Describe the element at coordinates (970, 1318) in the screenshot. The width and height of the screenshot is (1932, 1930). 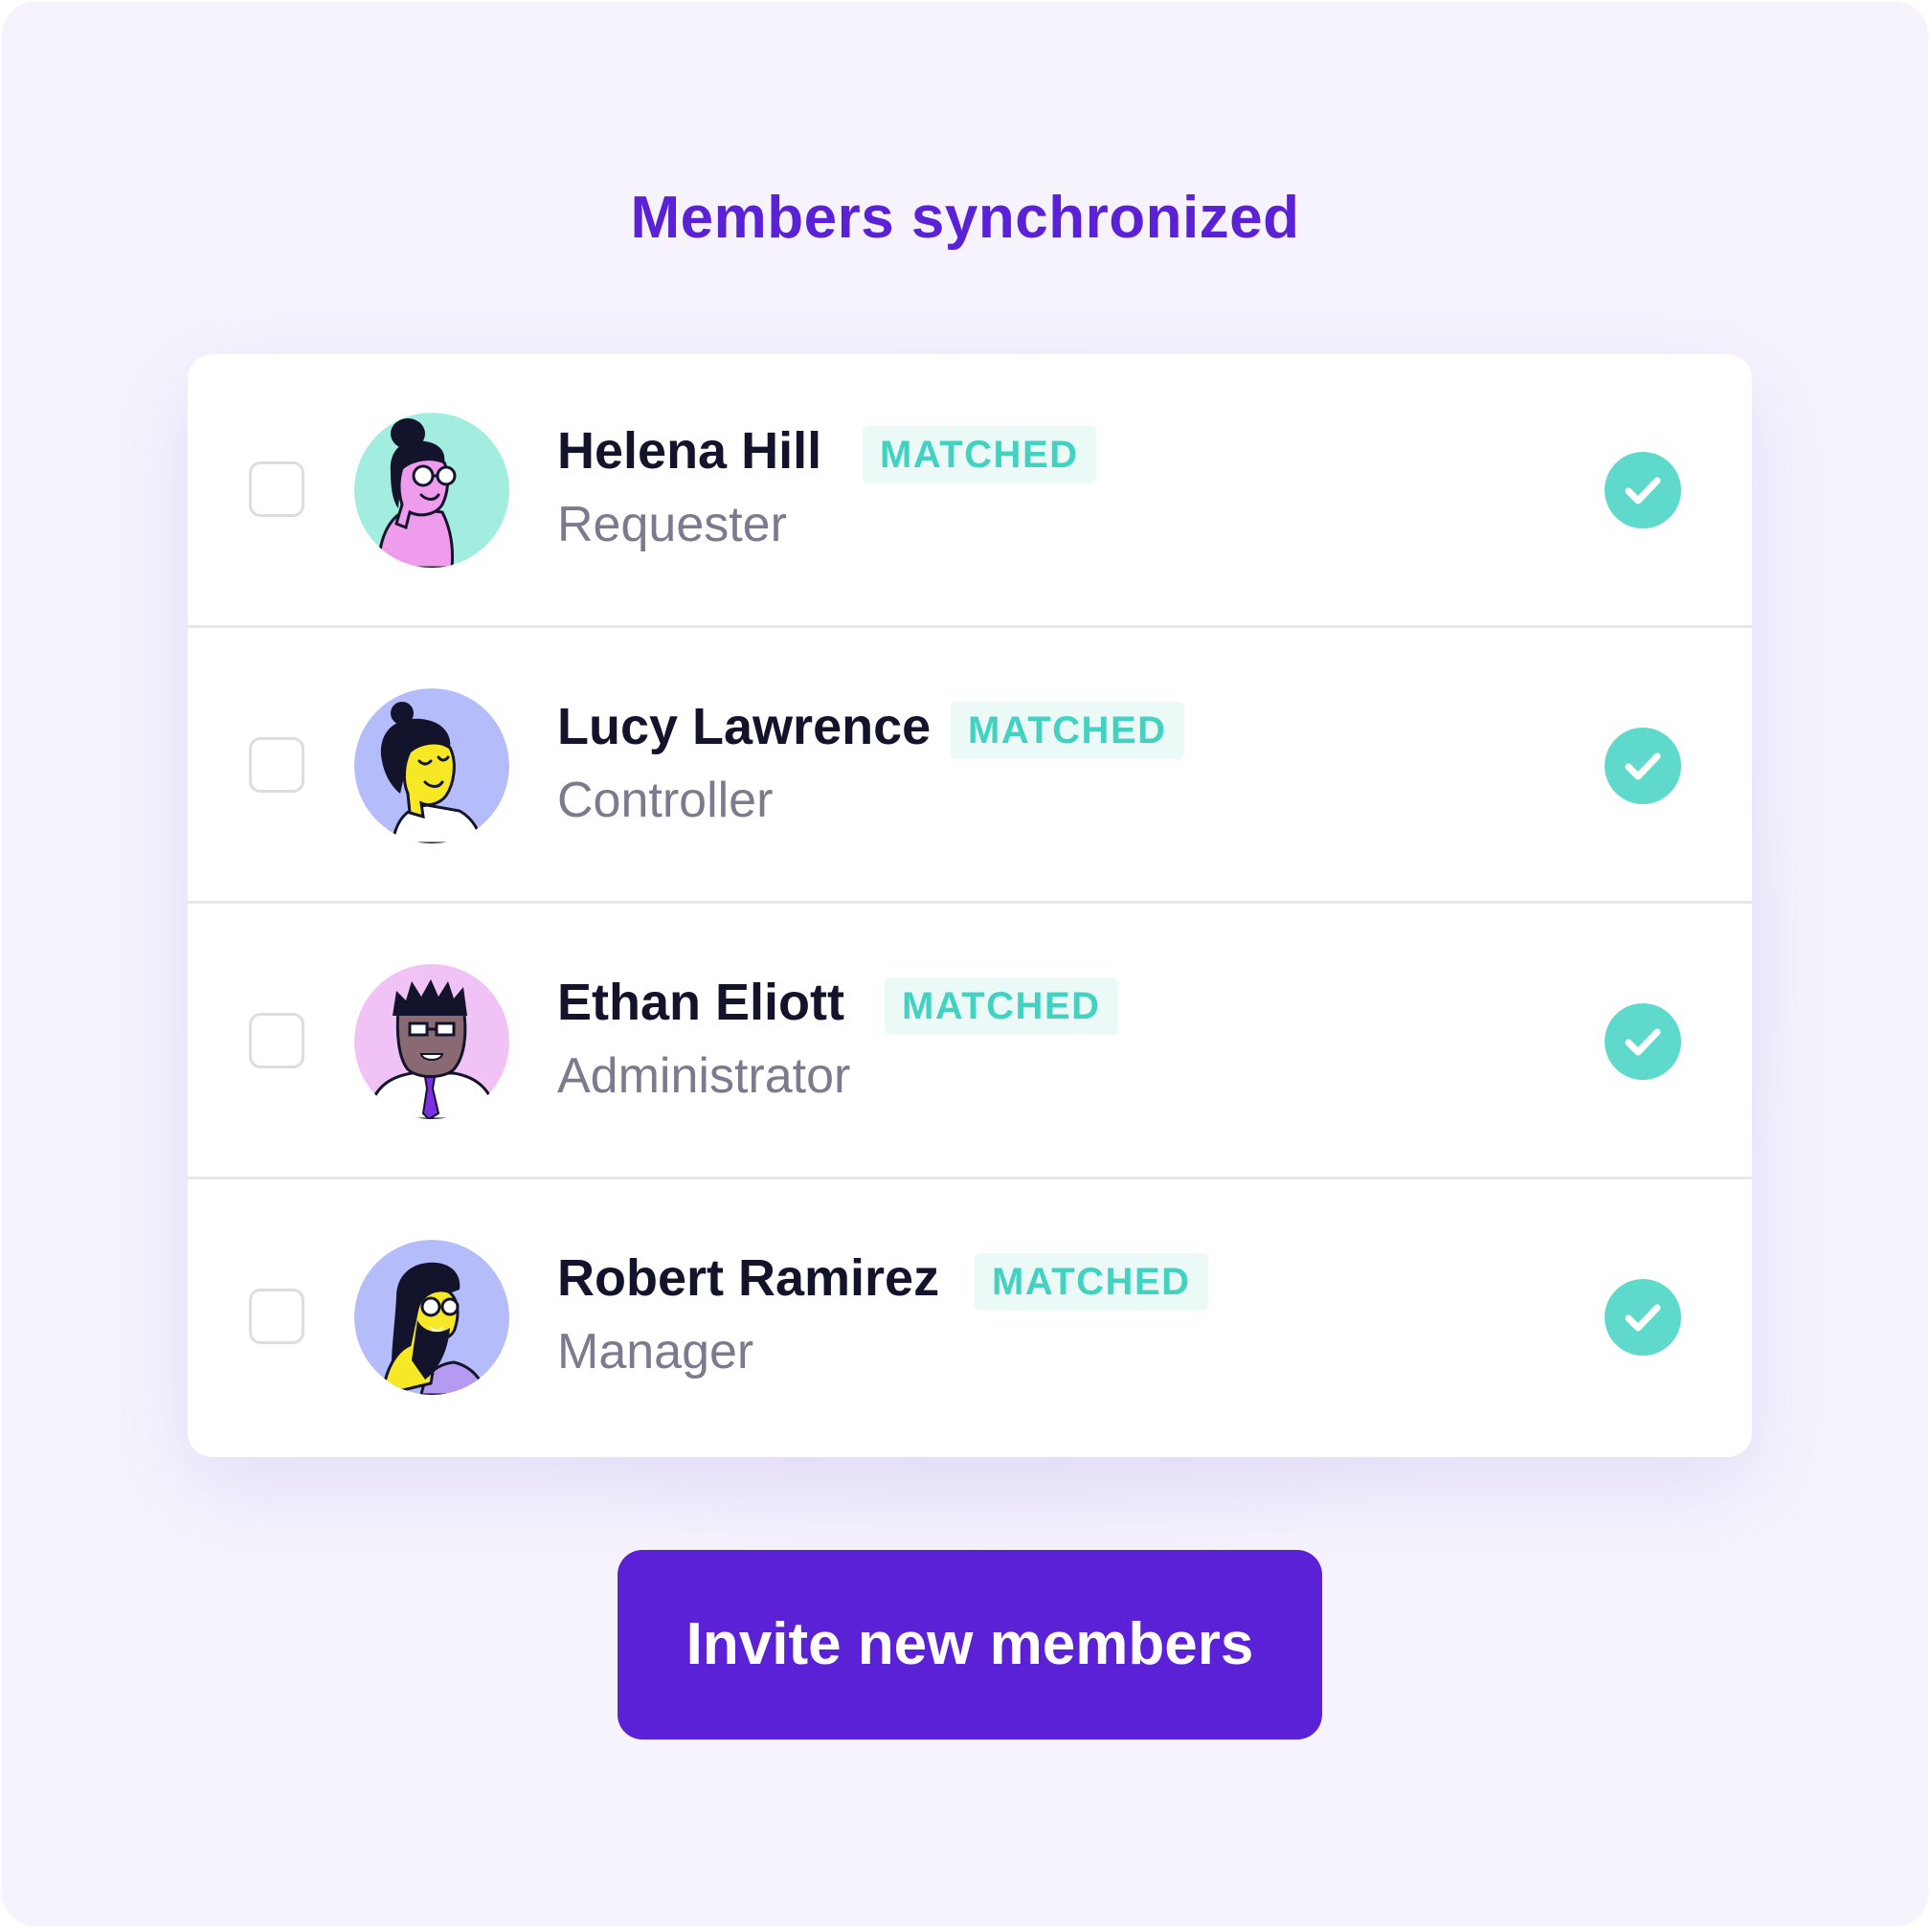
I see `member-row: Robert Ramirez MATCHED Manager` at that location.